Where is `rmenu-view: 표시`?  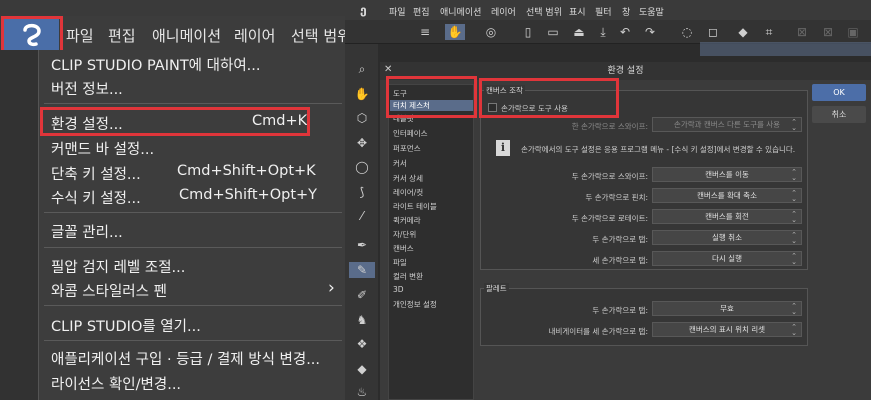 rmenu-view: 표시 is located at coordinates (577, 11).